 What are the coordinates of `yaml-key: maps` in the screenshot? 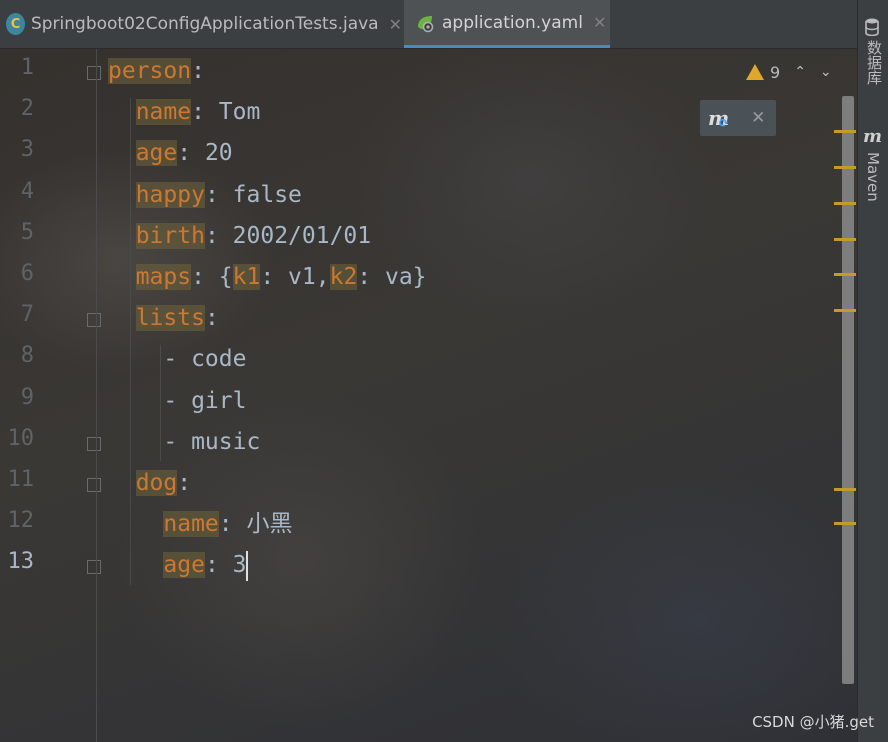 It's located at (163, 277).